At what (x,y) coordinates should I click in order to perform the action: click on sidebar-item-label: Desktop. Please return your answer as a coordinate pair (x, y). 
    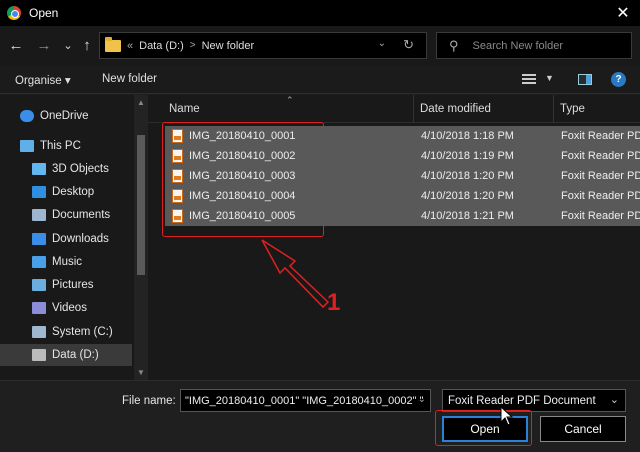
    Looking at the image, I should click on (73, 192).